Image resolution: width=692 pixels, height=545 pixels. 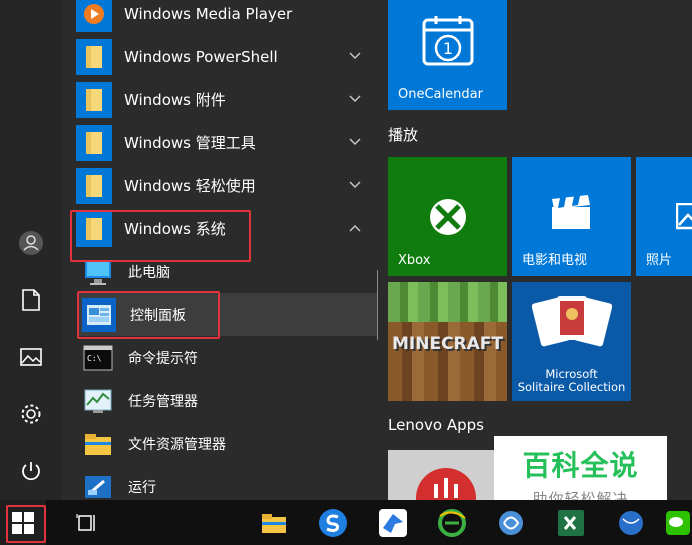 I want to click on tile-onecalendar: 1 OneCalendar, so click(x=447, y=55).